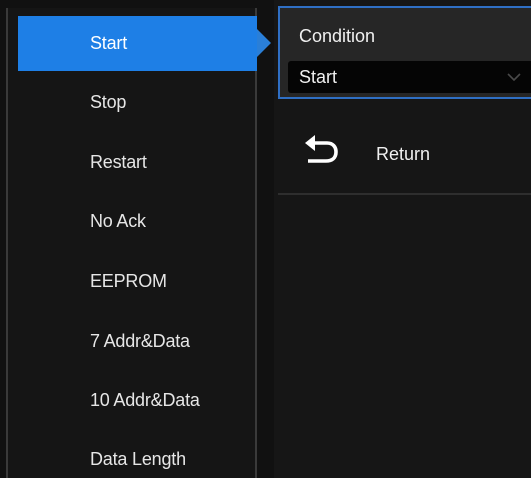  I want to click on condition-field: Condition Start, so click(404, 52).